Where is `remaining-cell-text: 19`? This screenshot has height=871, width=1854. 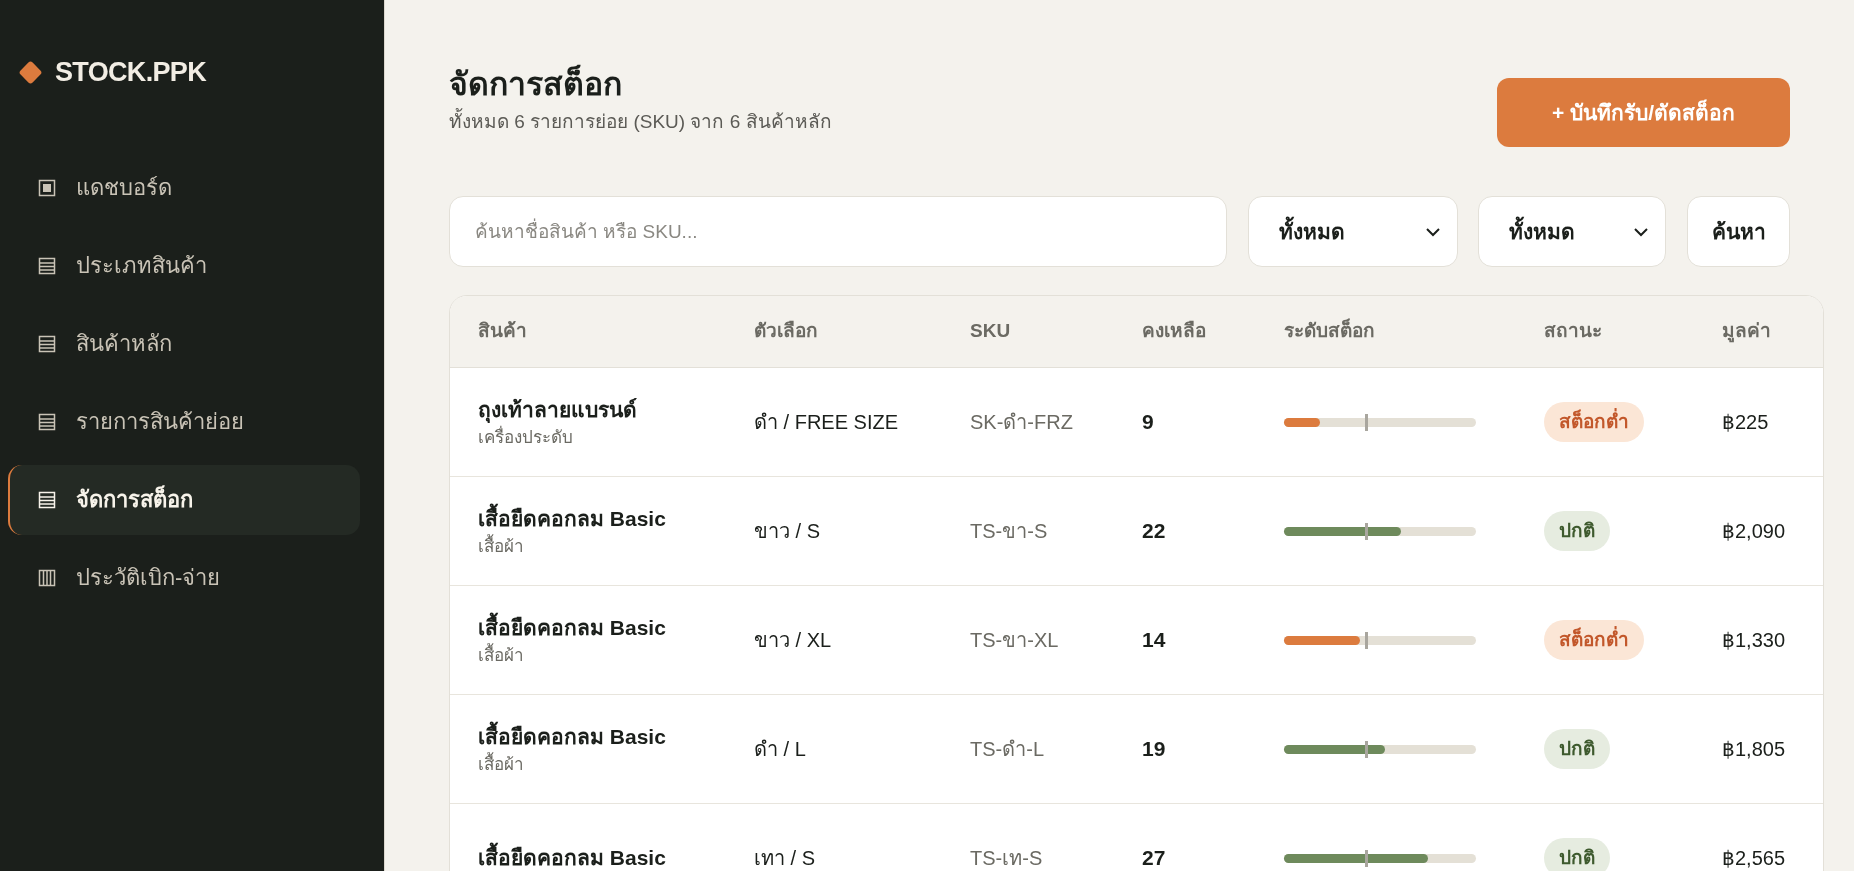
remaining-cell-text: 19 is located at coordinates (1154, 749).